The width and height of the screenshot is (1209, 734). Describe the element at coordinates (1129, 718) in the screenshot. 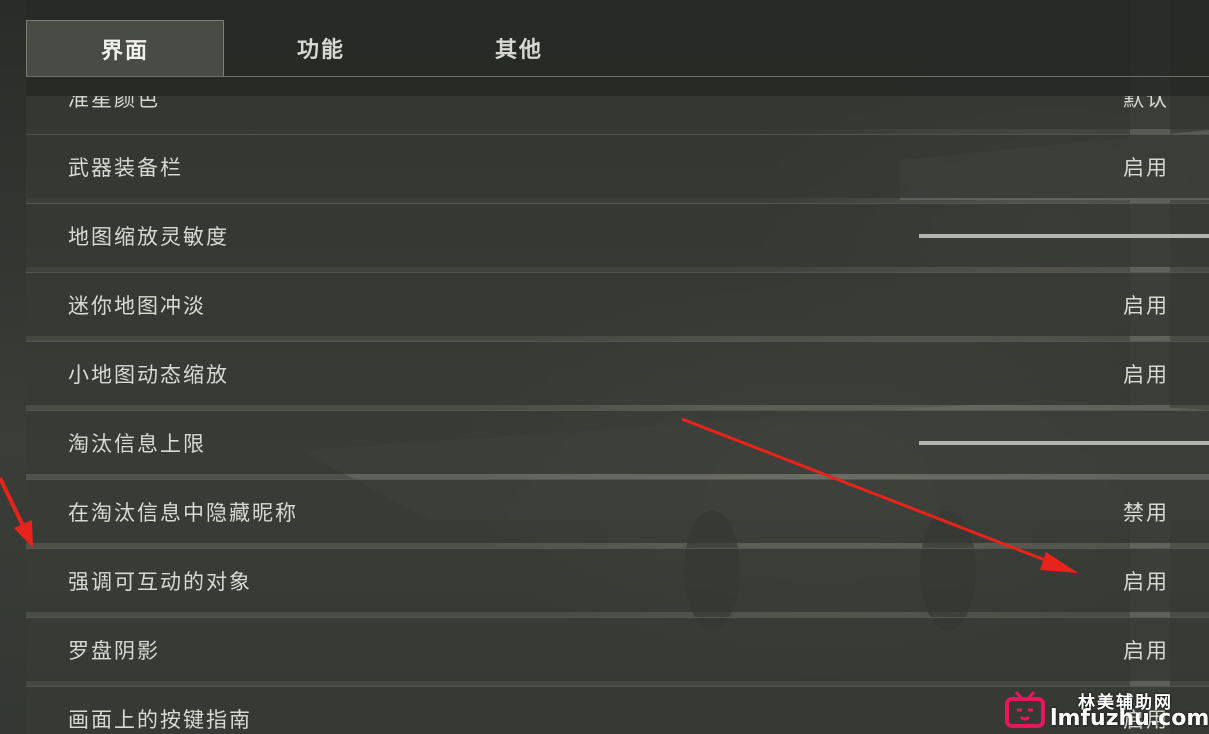

I see `watermark-domain: lmfuzhu.com` at that location.